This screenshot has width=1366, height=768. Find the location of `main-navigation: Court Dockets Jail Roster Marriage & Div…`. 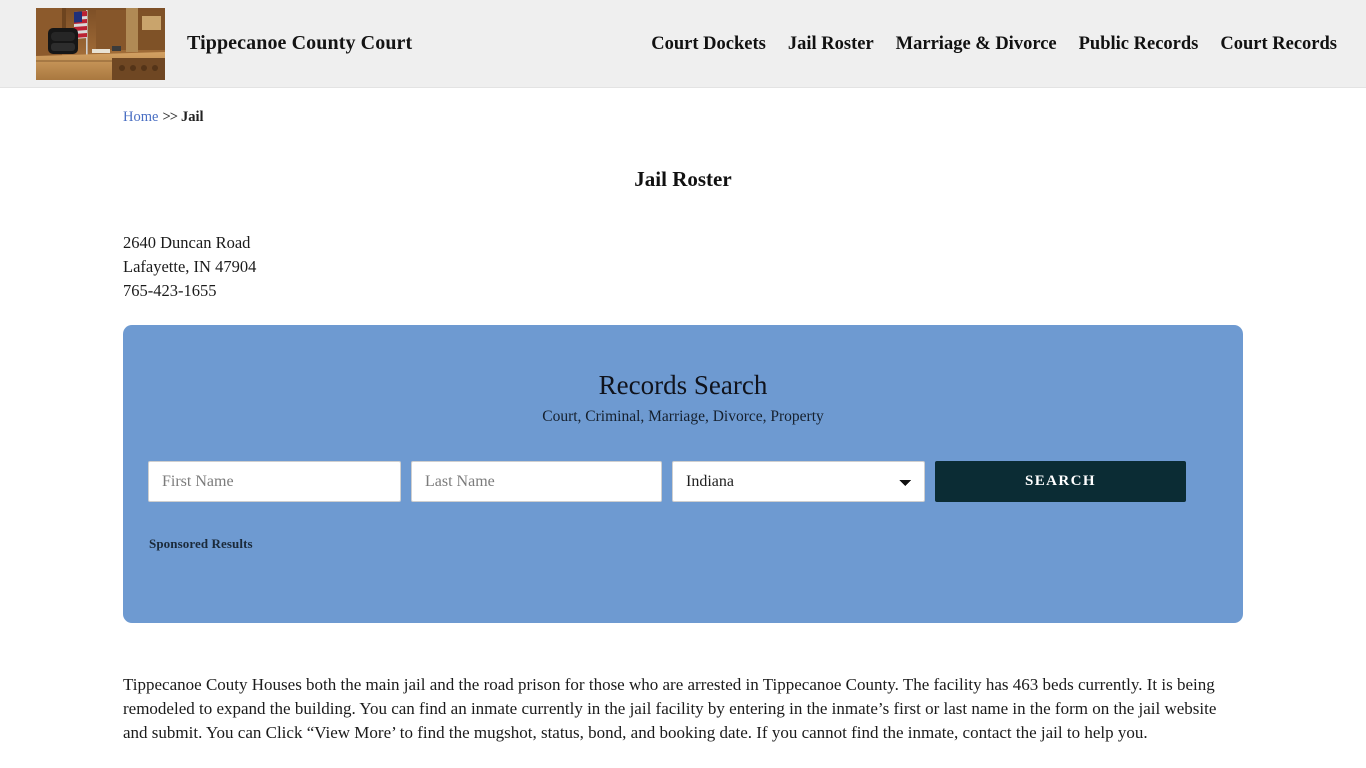

main-navigation: Court Dockets Jail Roster Marriage & Div… is located at coordinates (994, 43).